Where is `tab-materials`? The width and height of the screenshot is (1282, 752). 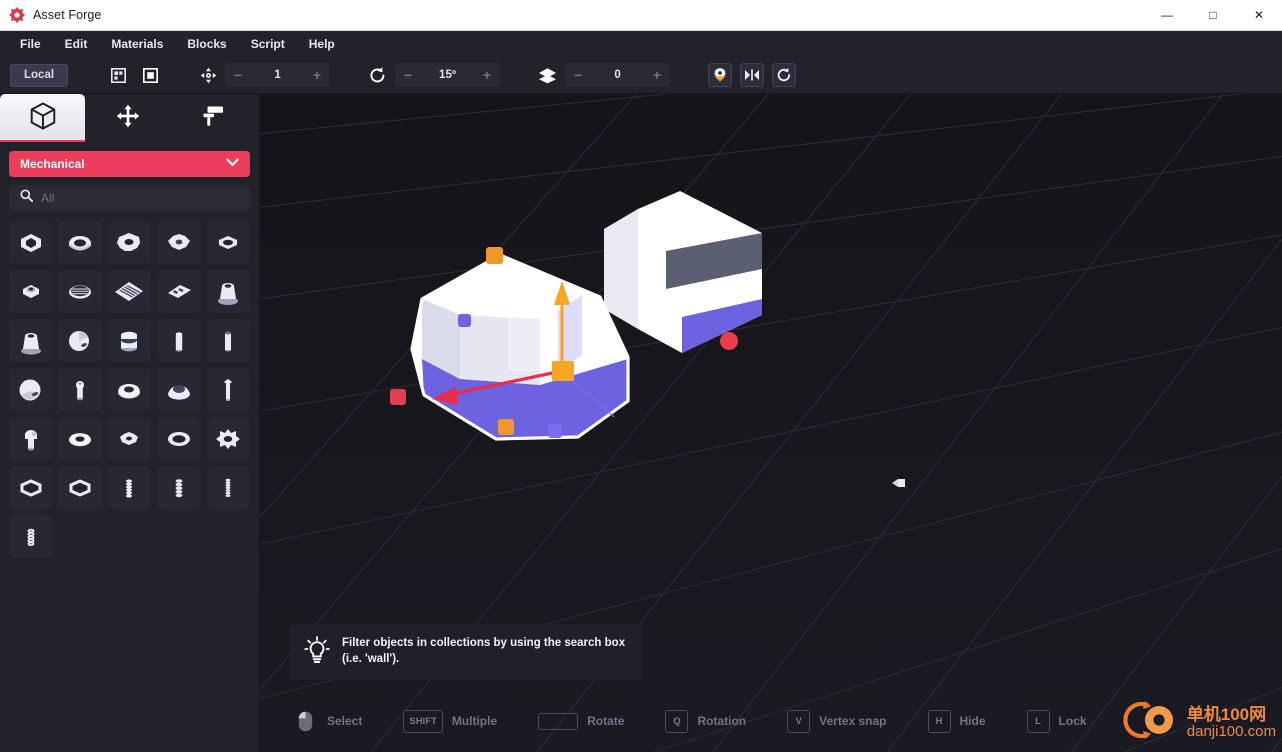
tab-materials is located at coordinates (212, 118).